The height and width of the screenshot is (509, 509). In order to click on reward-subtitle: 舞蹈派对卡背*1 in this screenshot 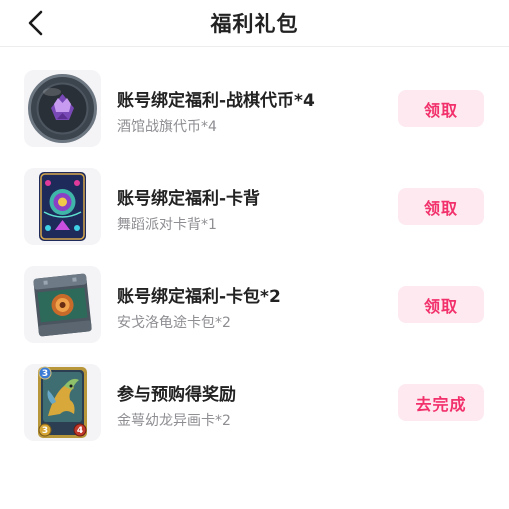, I will do `click(167, 225)`.